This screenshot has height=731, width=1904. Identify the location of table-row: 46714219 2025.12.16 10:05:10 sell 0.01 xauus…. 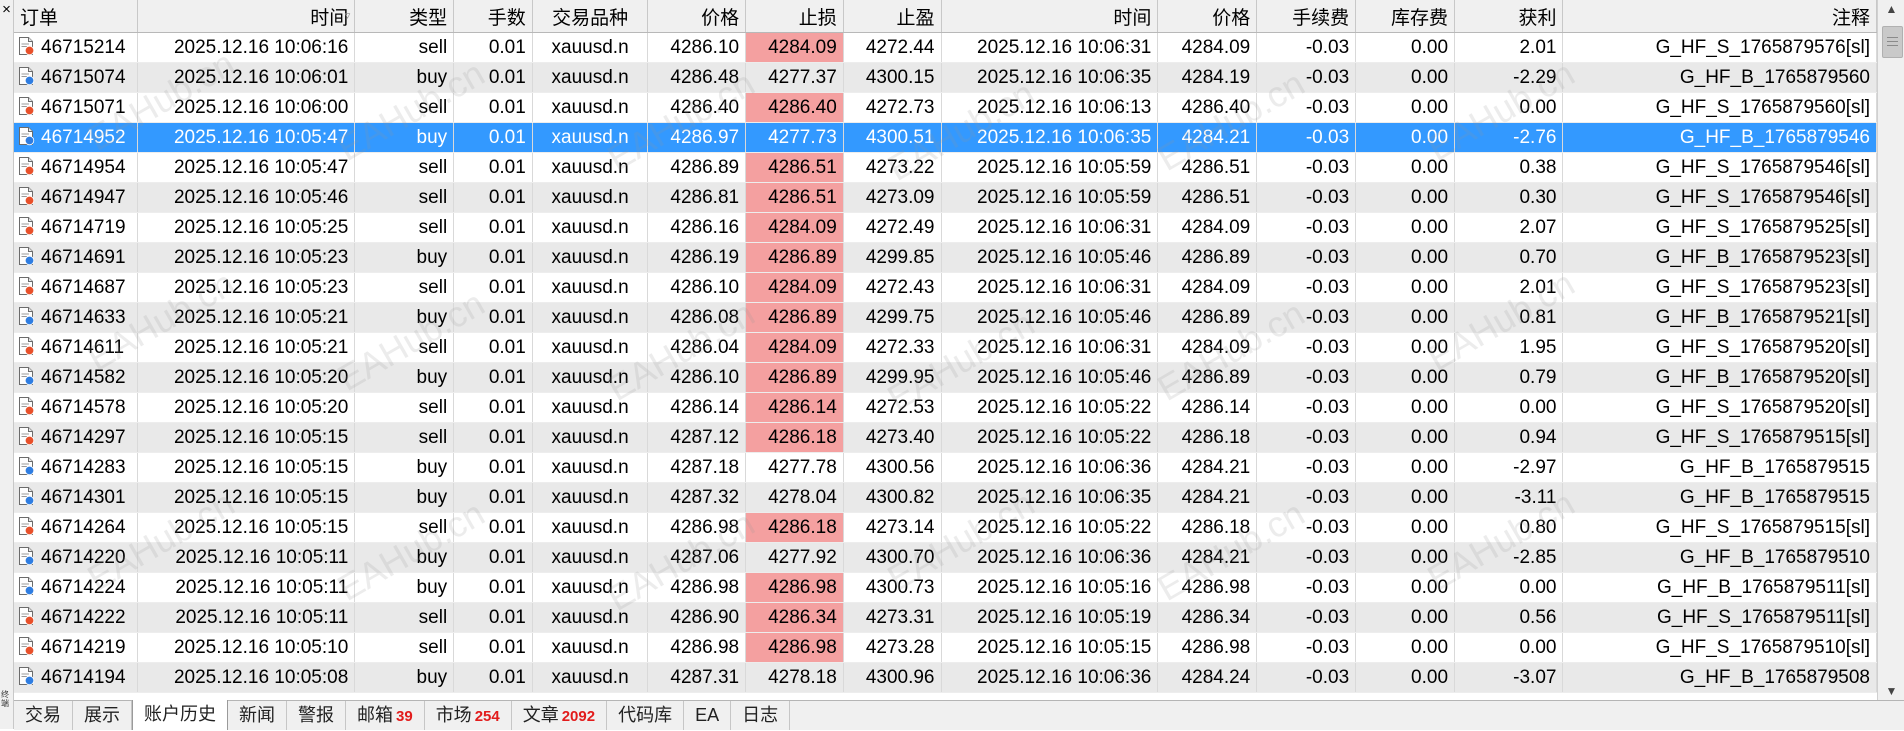
(945, 647).